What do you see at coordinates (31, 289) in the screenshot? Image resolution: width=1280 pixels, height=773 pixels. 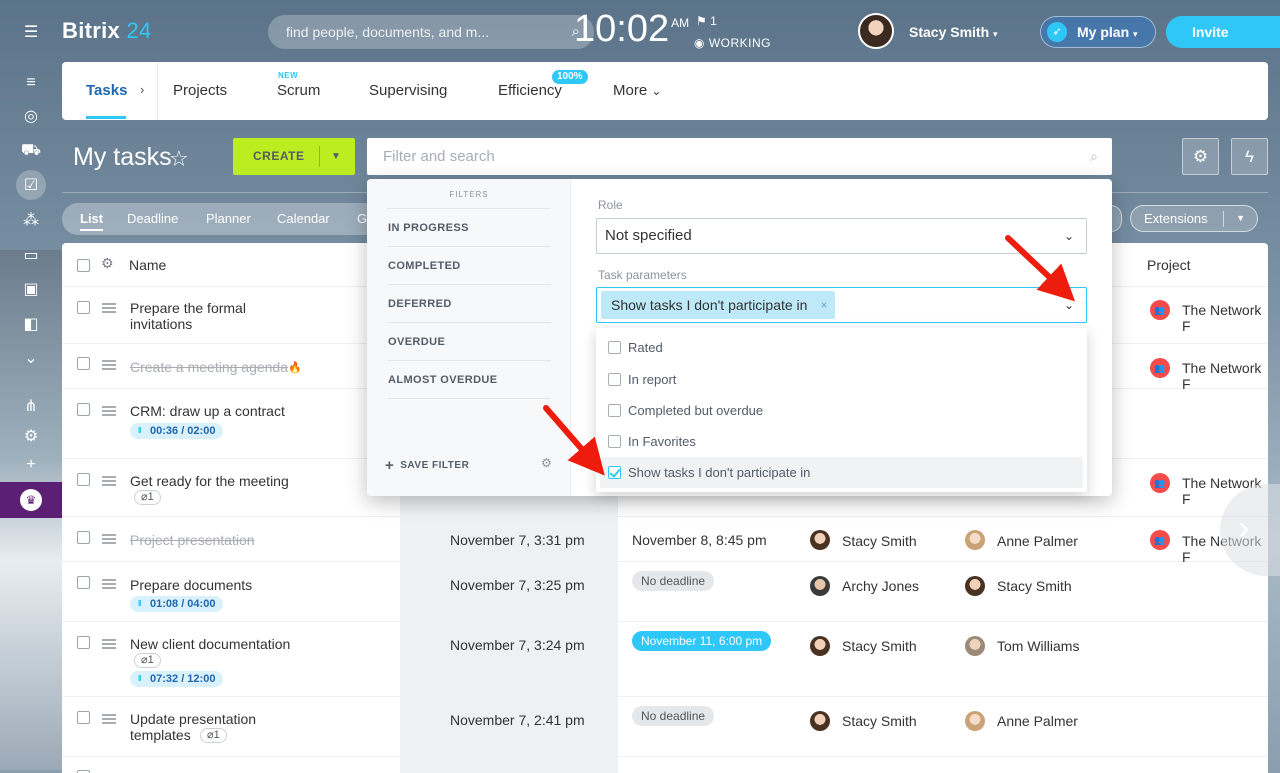 I see `robot-icon: ▣` at bounding box center [31, 289].